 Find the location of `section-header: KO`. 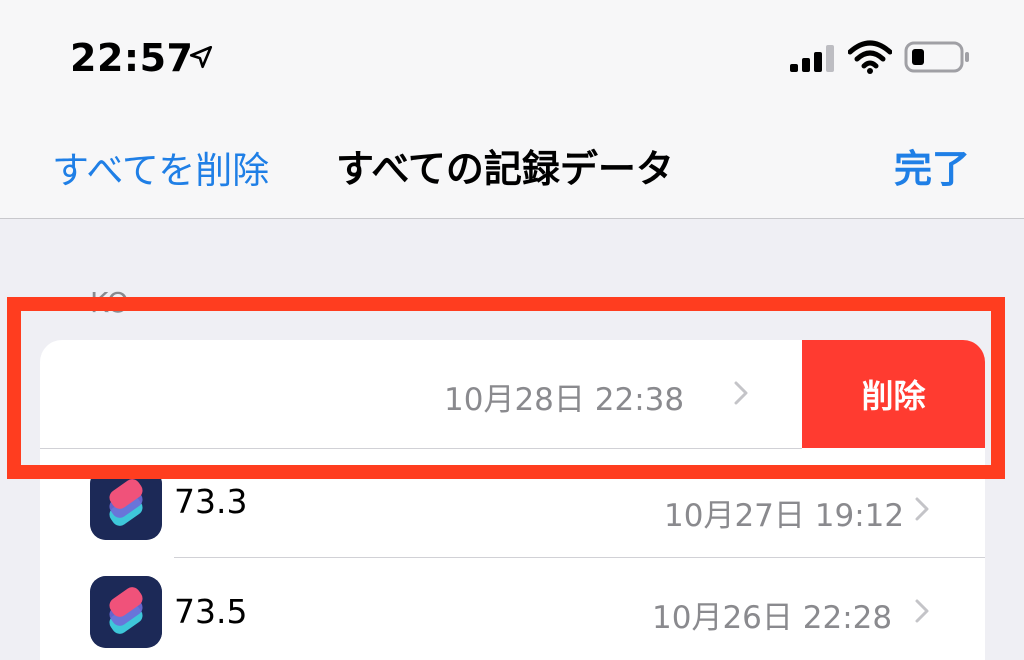

section-header: KO is located at coordinates (109, 302).